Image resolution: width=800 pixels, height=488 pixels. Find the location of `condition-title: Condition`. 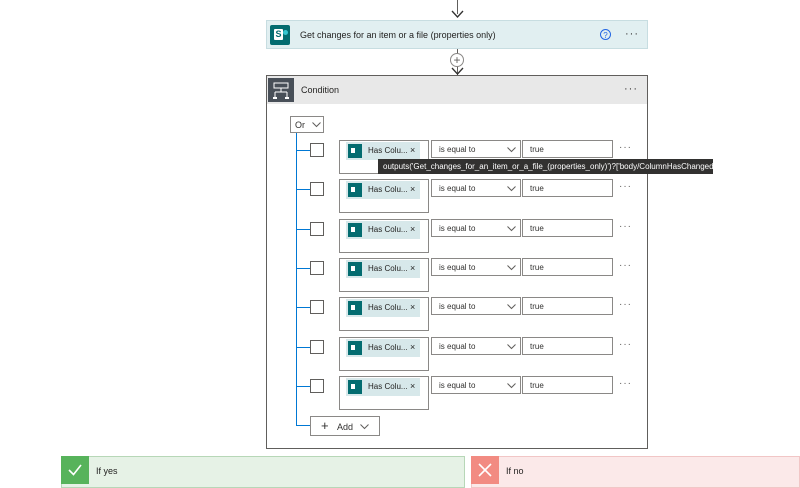

condition-title: Condition is located at coordinates (320, 90).